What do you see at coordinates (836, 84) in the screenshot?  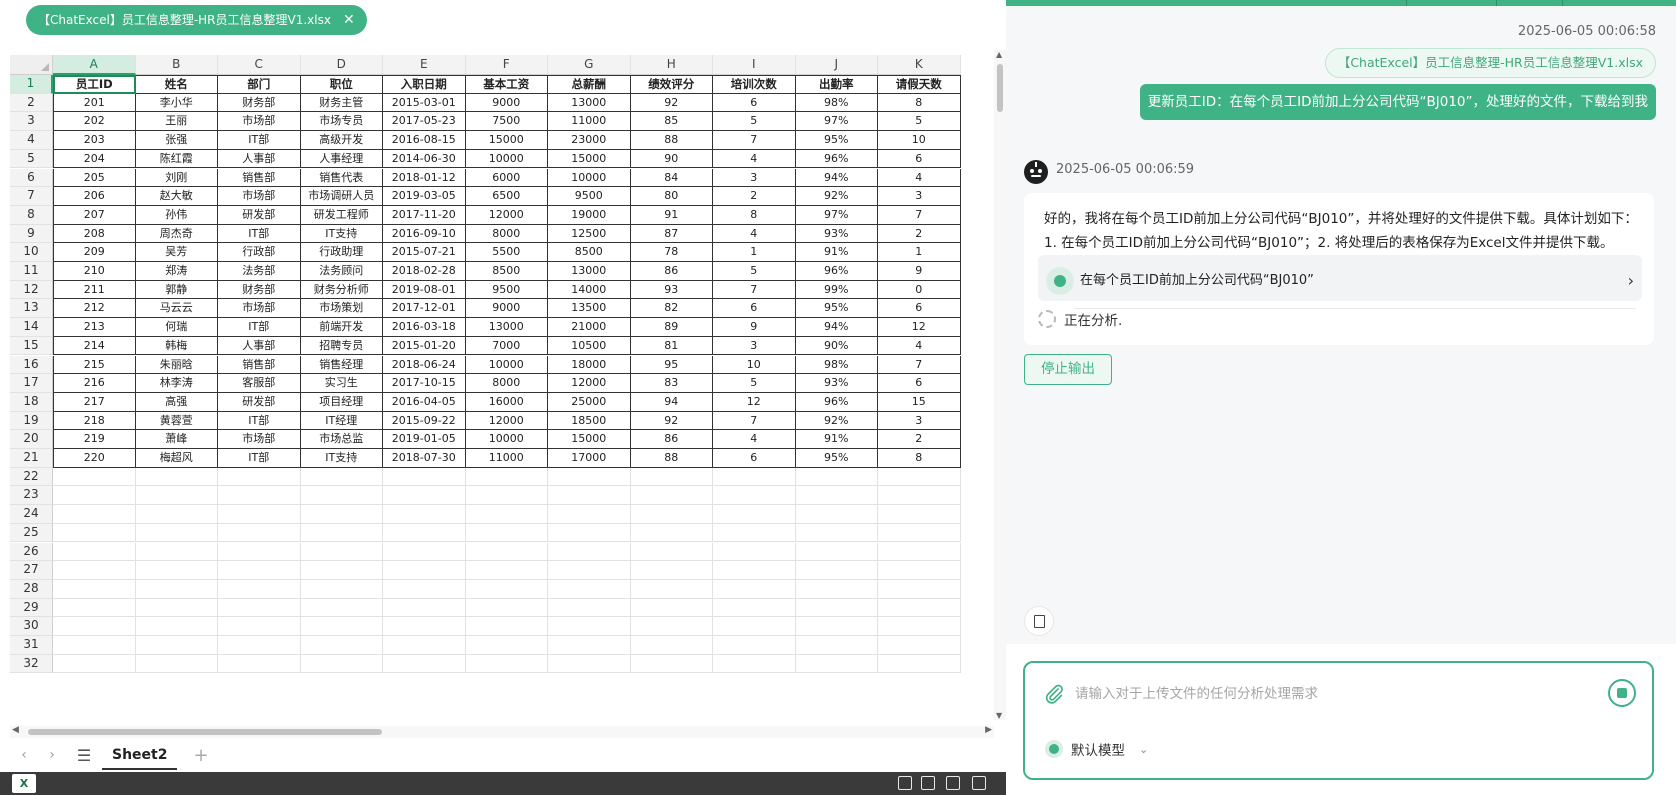 I see `header-cell: 出勤率` at bounding box center [836, 84].